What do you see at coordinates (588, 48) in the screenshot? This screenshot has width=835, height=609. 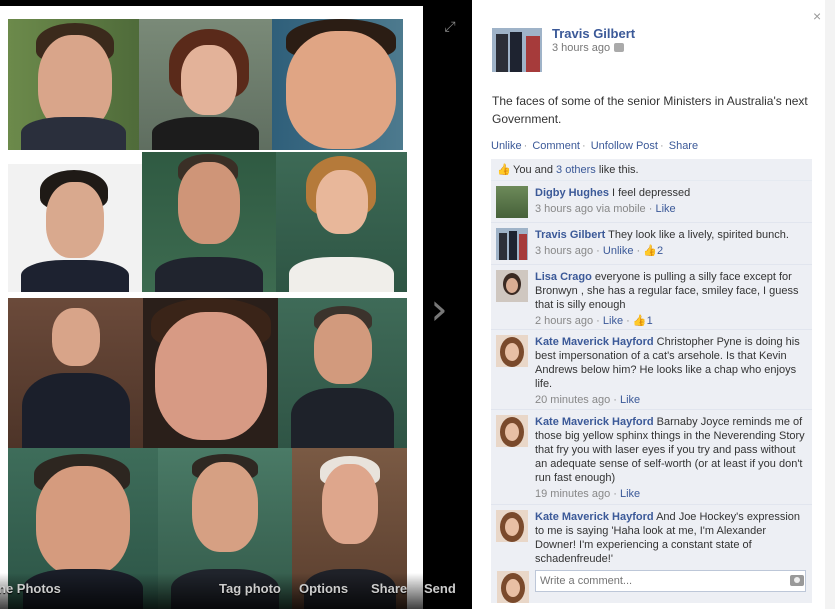 I see `post-timestamp: 3 hours ago` at bounding box center [588, 48].